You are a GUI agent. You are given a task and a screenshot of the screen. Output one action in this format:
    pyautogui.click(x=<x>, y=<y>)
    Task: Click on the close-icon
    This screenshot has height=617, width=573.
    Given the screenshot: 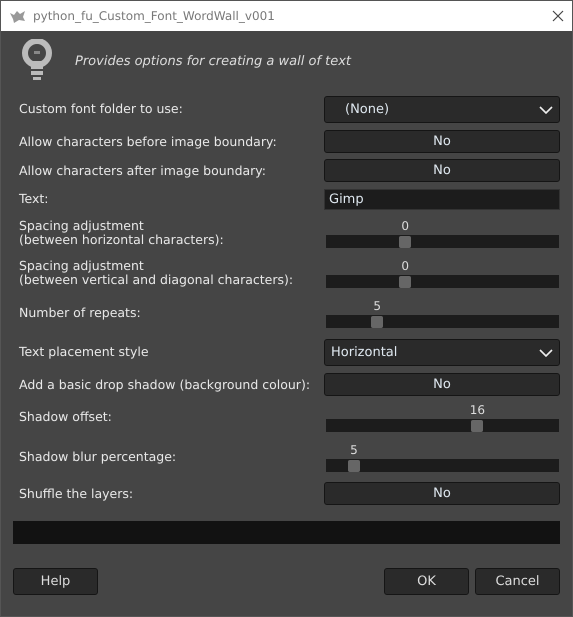 What is the action you would take?
    pyautogui.click(x=558, y=16)
    